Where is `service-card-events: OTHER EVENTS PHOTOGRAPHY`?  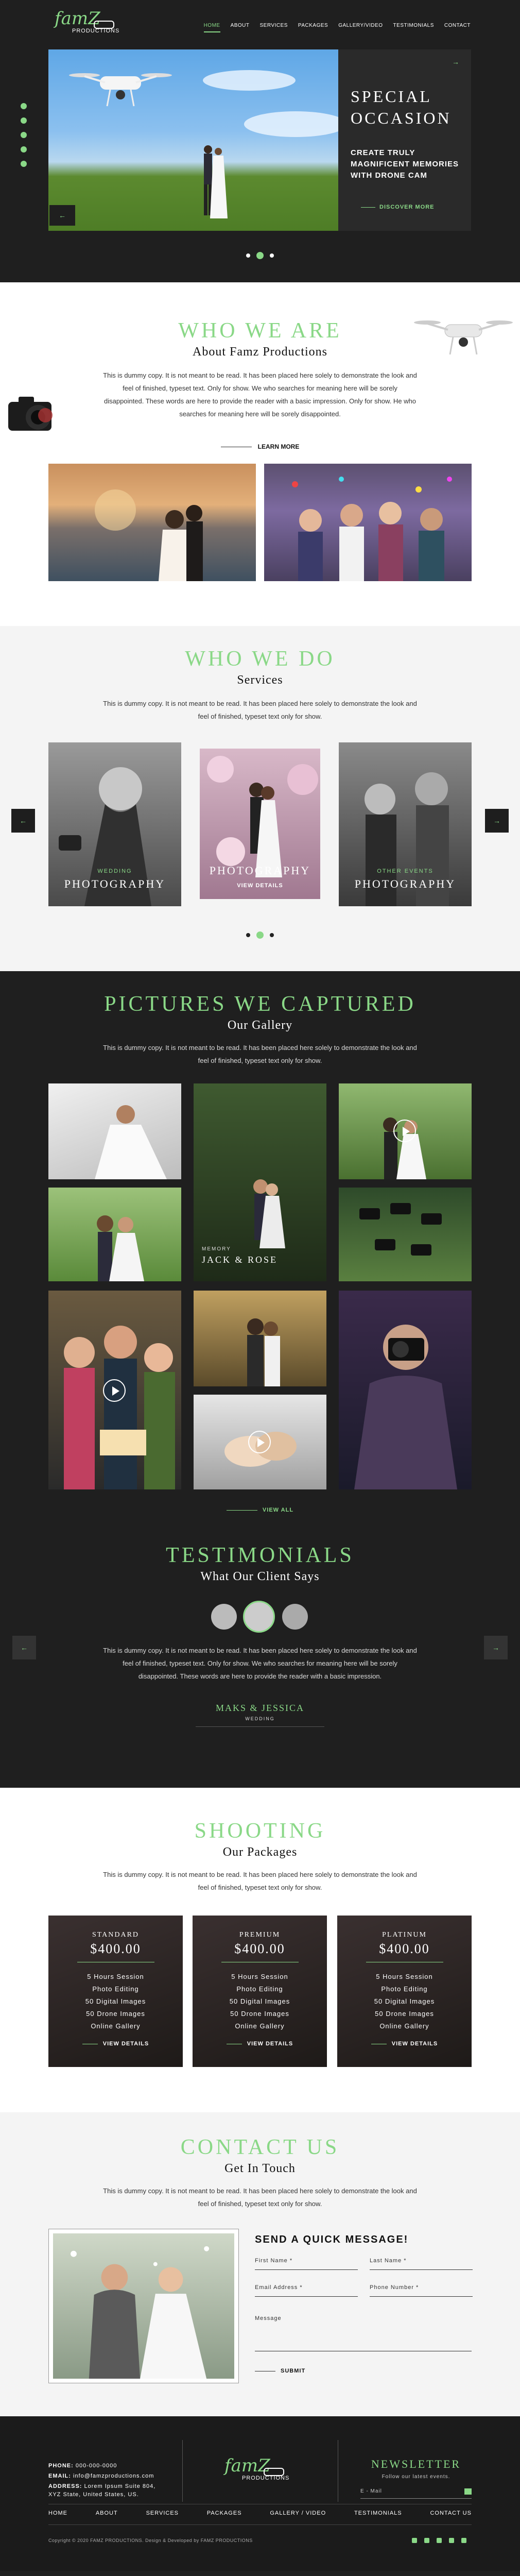
service-card-events: OTHER EVENTS PHOTOGRAPHY is located at coordinates (405, 824).